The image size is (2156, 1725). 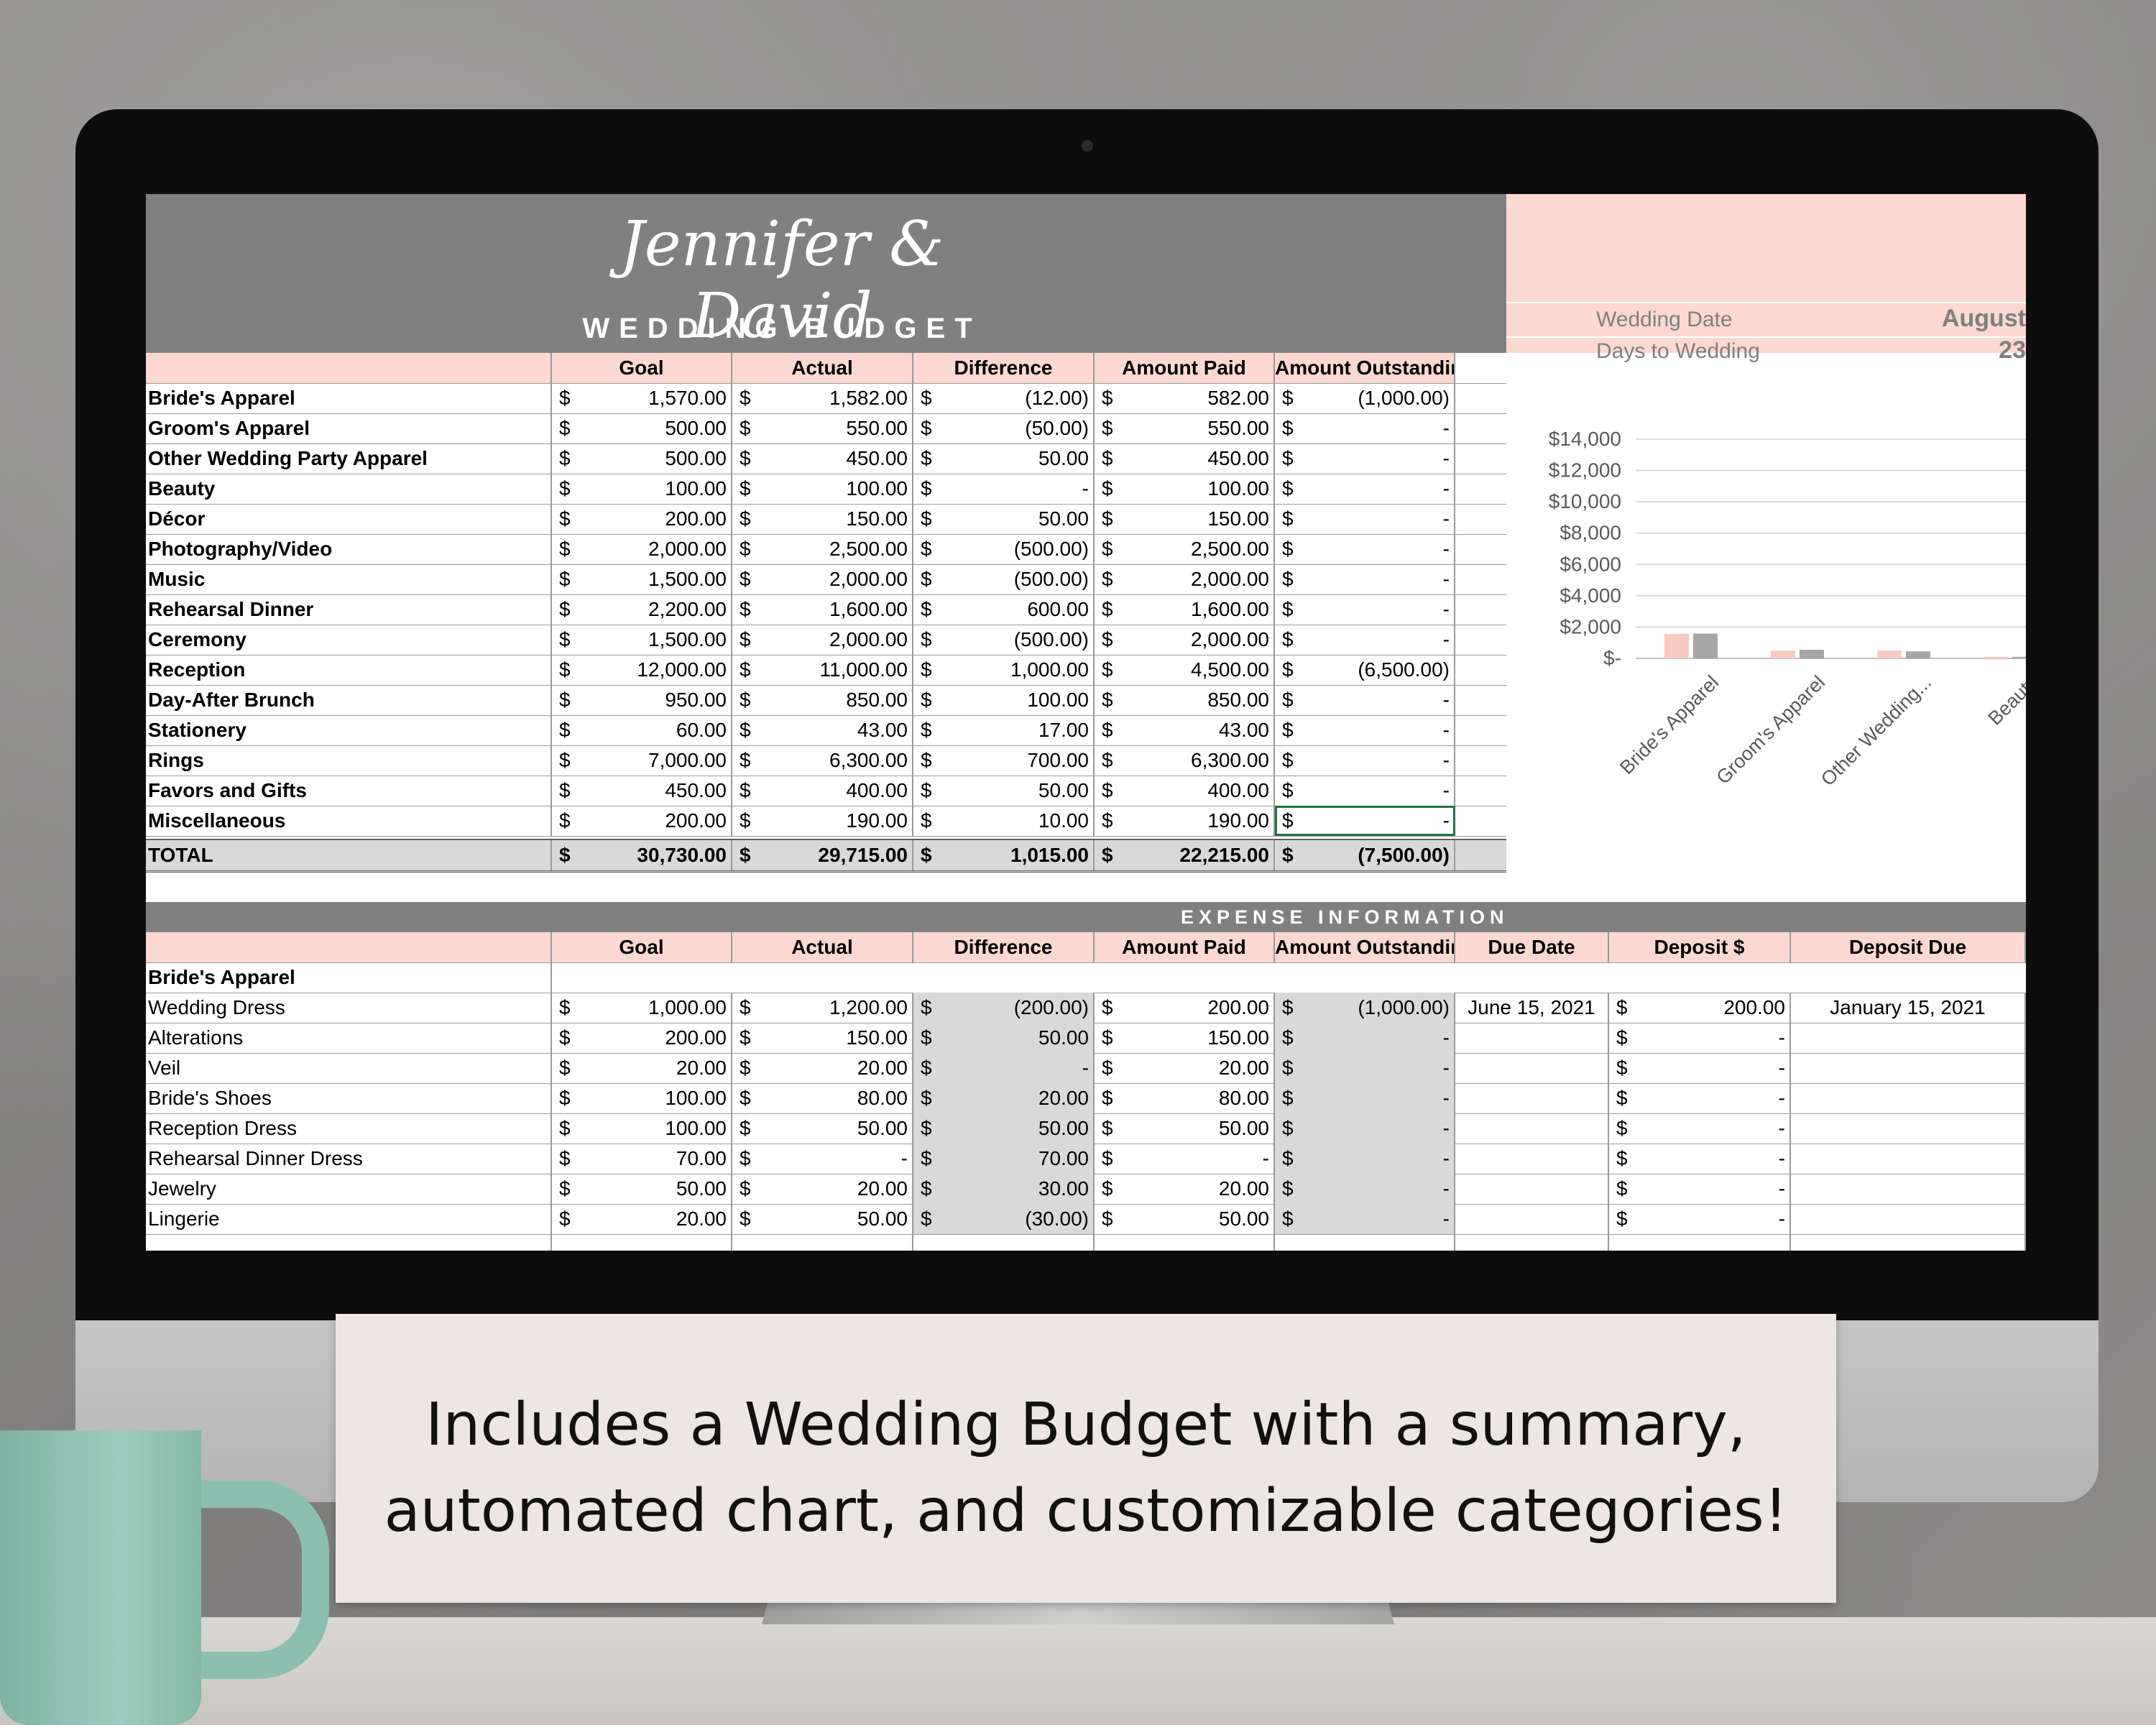 I want to click on category-name: Music, so click(x=349, y=579).